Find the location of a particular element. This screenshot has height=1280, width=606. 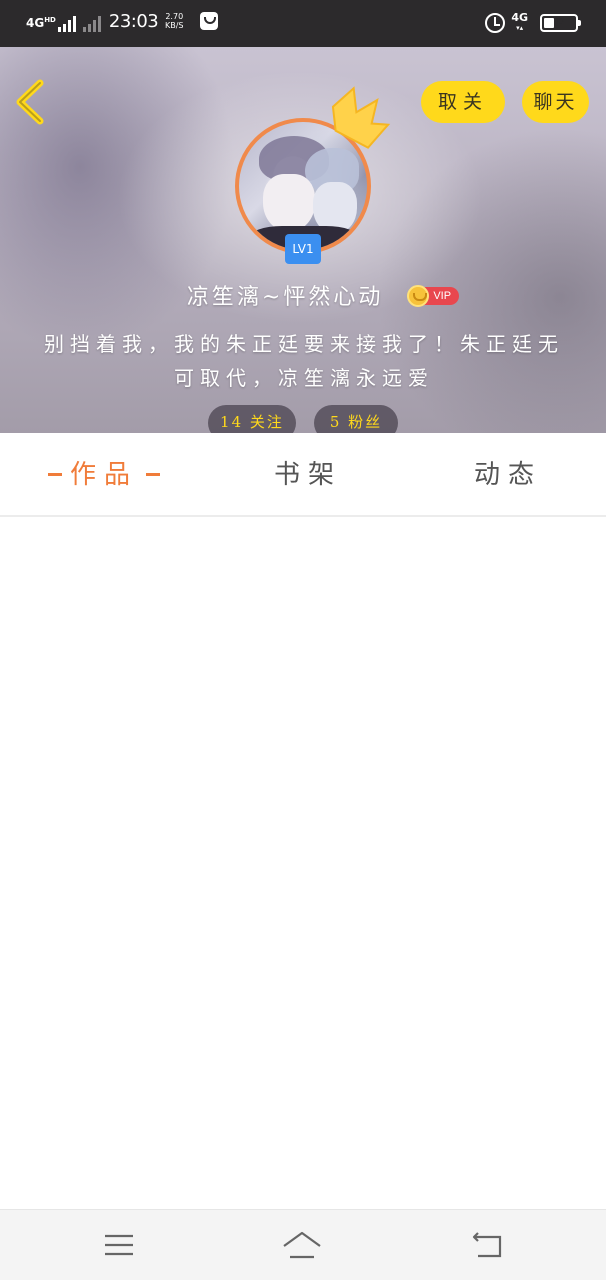

menu-icon is located at coordinates (119, 1245).